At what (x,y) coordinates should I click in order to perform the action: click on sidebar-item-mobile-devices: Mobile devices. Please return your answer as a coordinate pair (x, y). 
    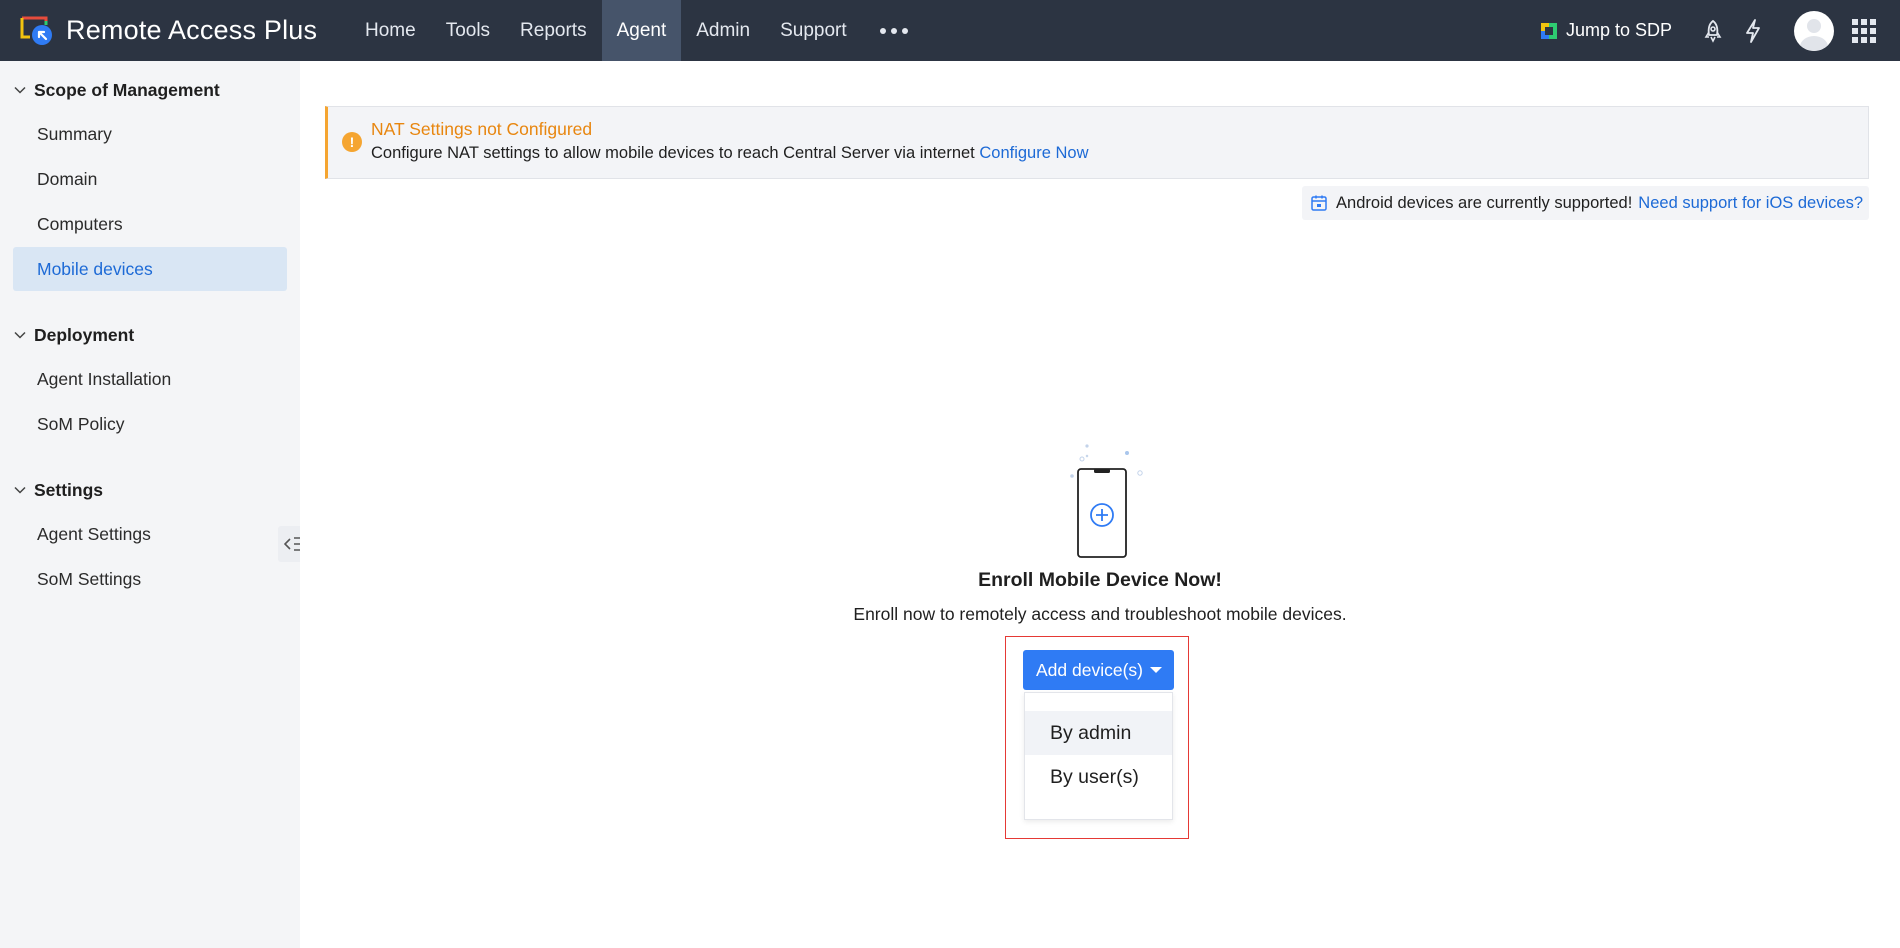
    Looking at the image, I should click on (150, 269).